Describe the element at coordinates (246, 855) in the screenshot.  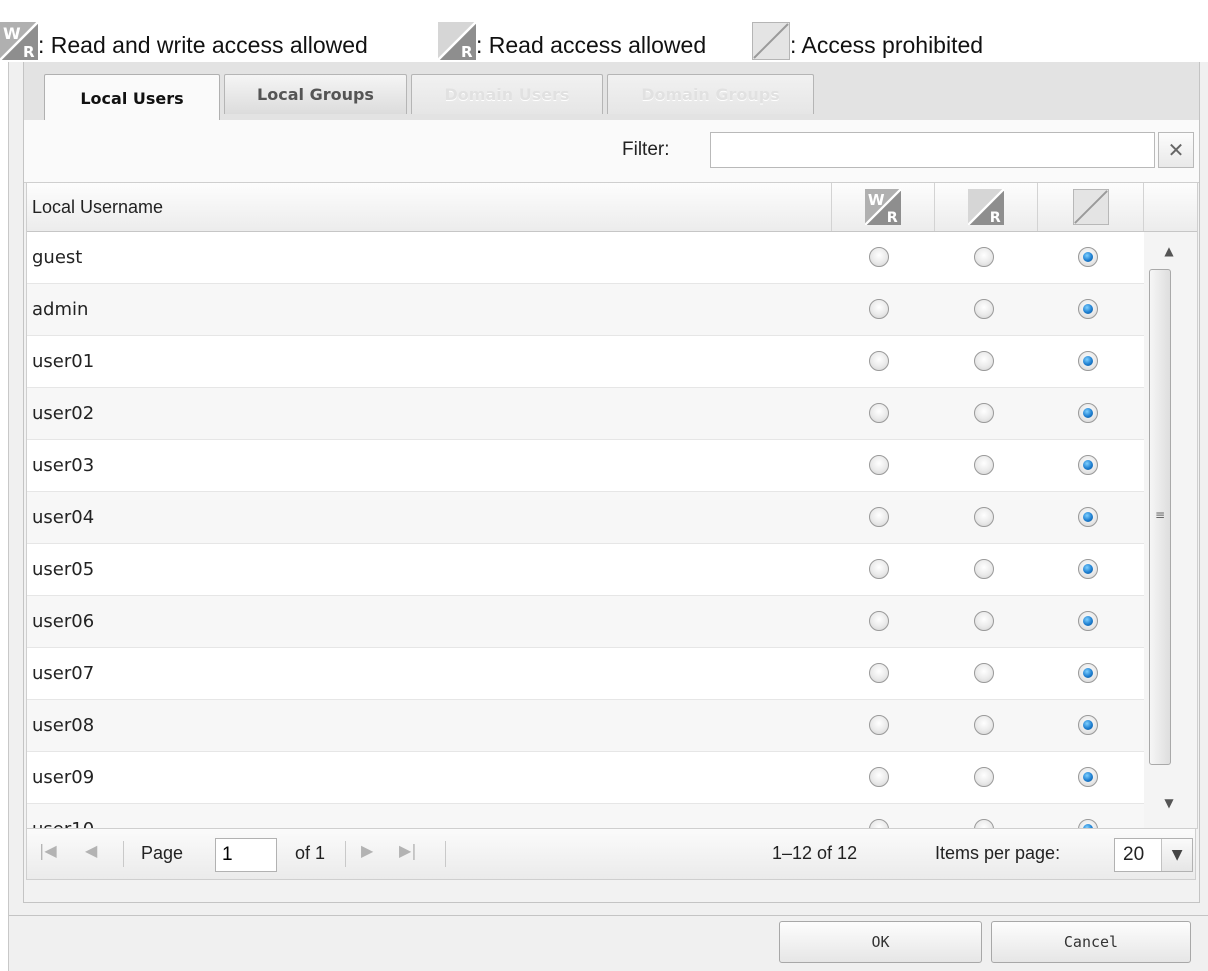
I see `page-number-input` at that location.